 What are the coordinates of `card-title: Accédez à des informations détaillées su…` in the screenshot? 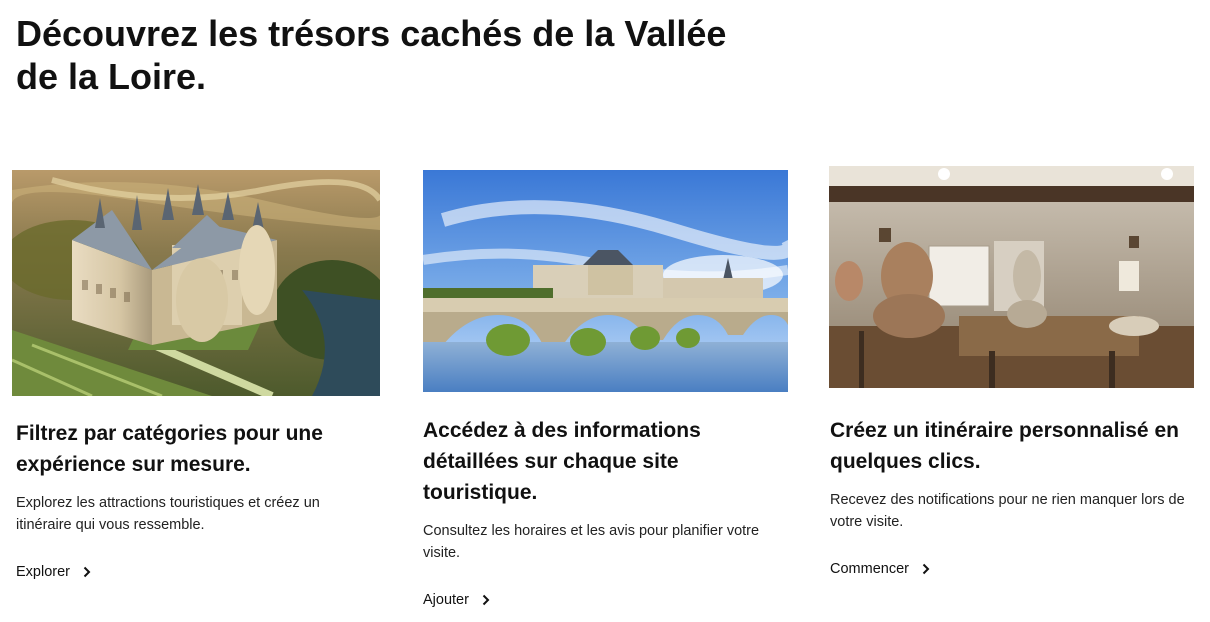 It's located at (562, 461).